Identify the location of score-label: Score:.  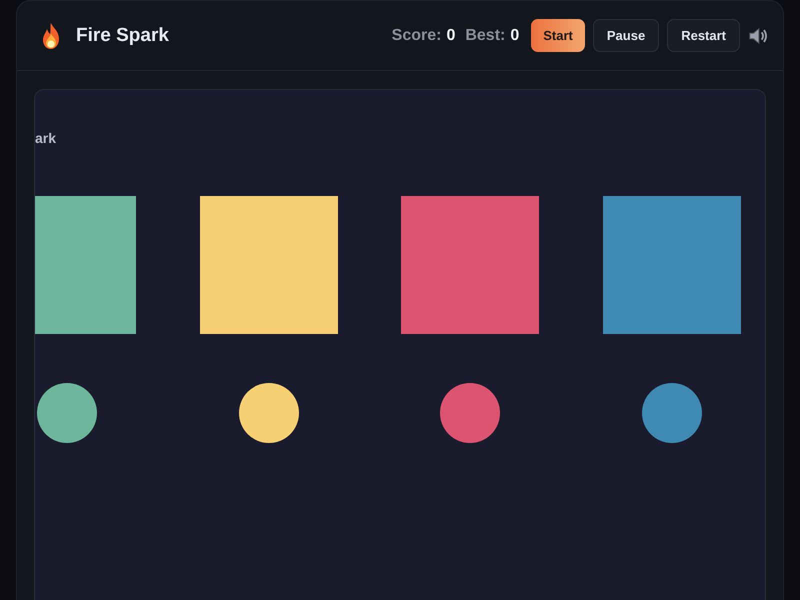
(417, 35).